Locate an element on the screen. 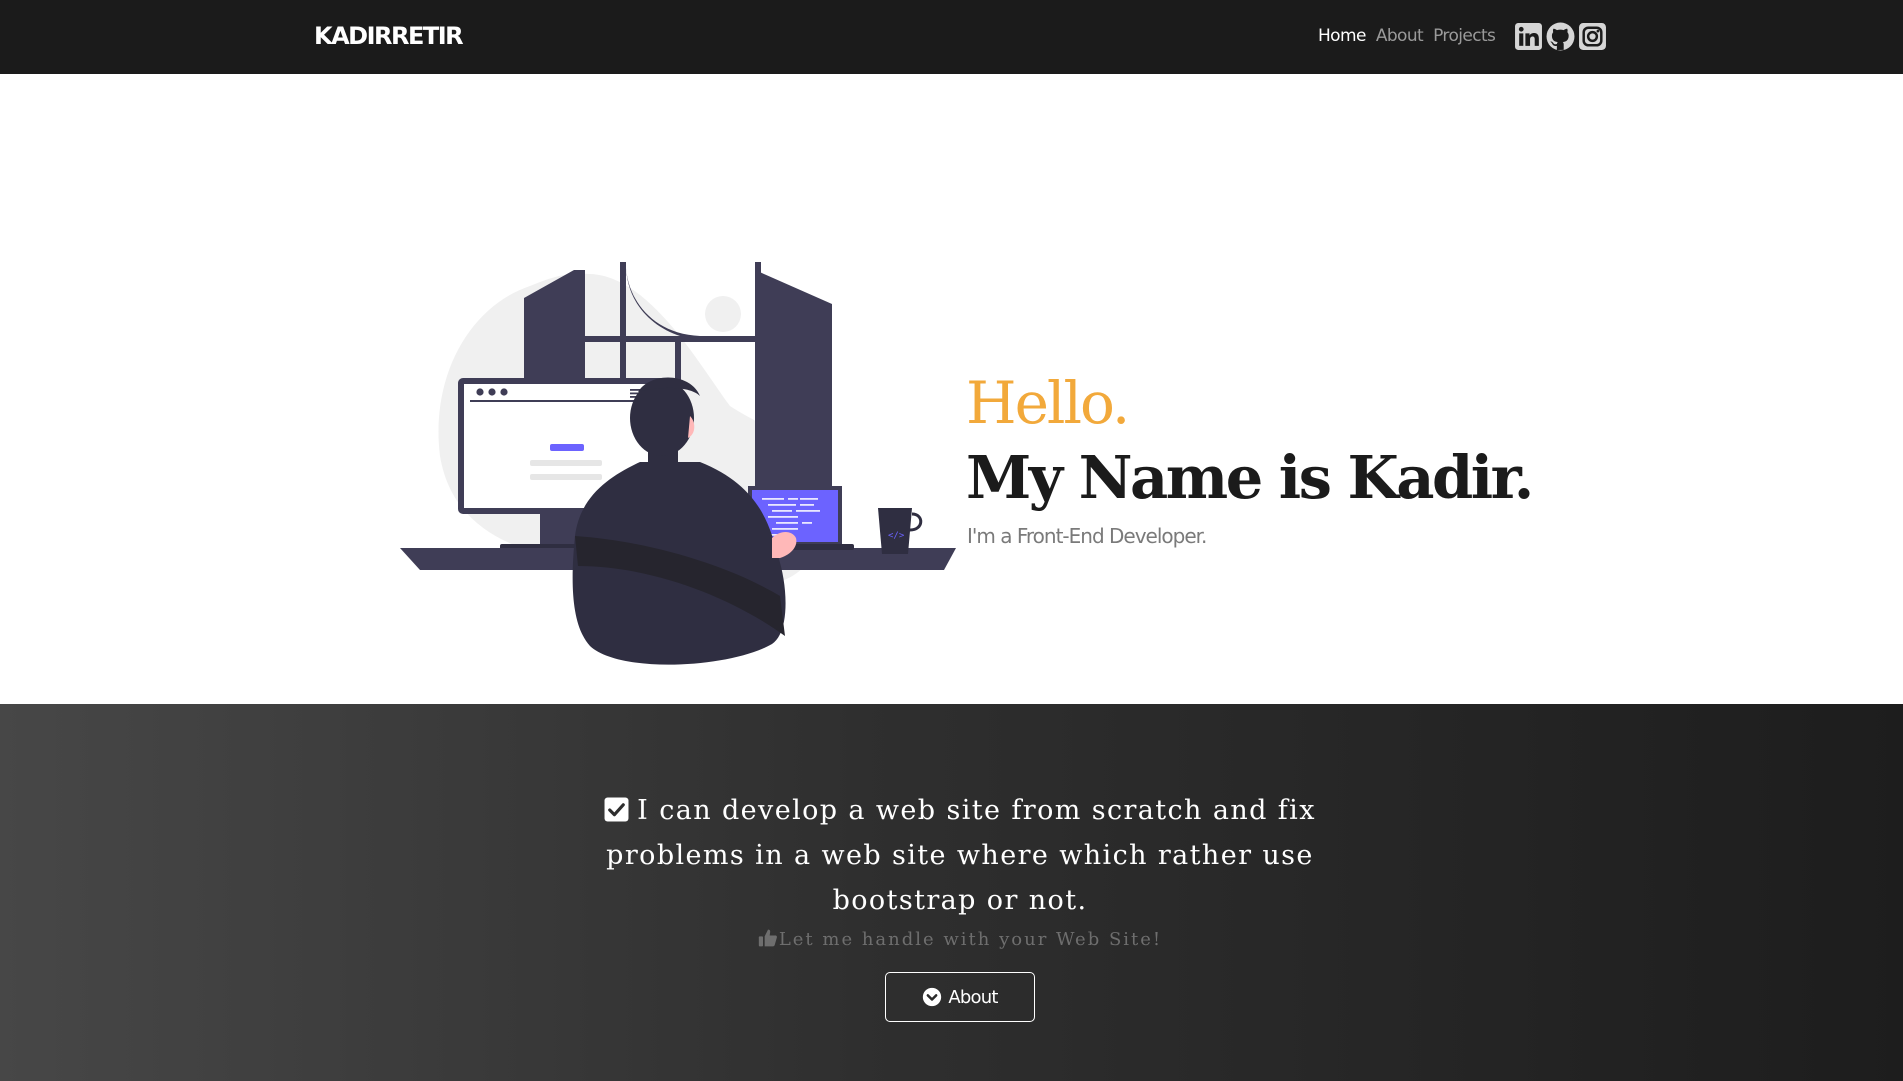  nav-link-home: Home is located at coordinates (1342, 36).